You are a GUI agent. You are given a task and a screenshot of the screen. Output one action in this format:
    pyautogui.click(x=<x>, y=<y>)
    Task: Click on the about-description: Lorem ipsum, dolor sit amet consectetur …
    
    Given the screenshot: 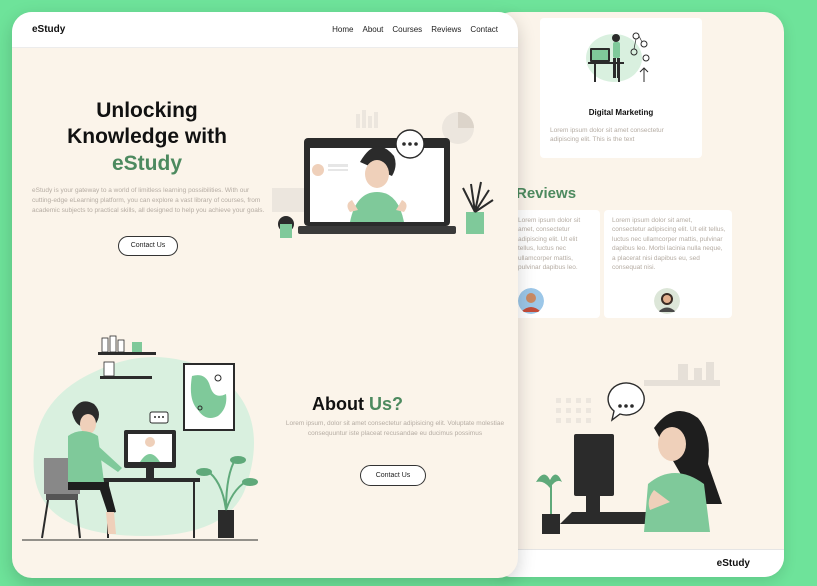 What is the action you would take?
    pyautogui.click(x=395, y=428)
    